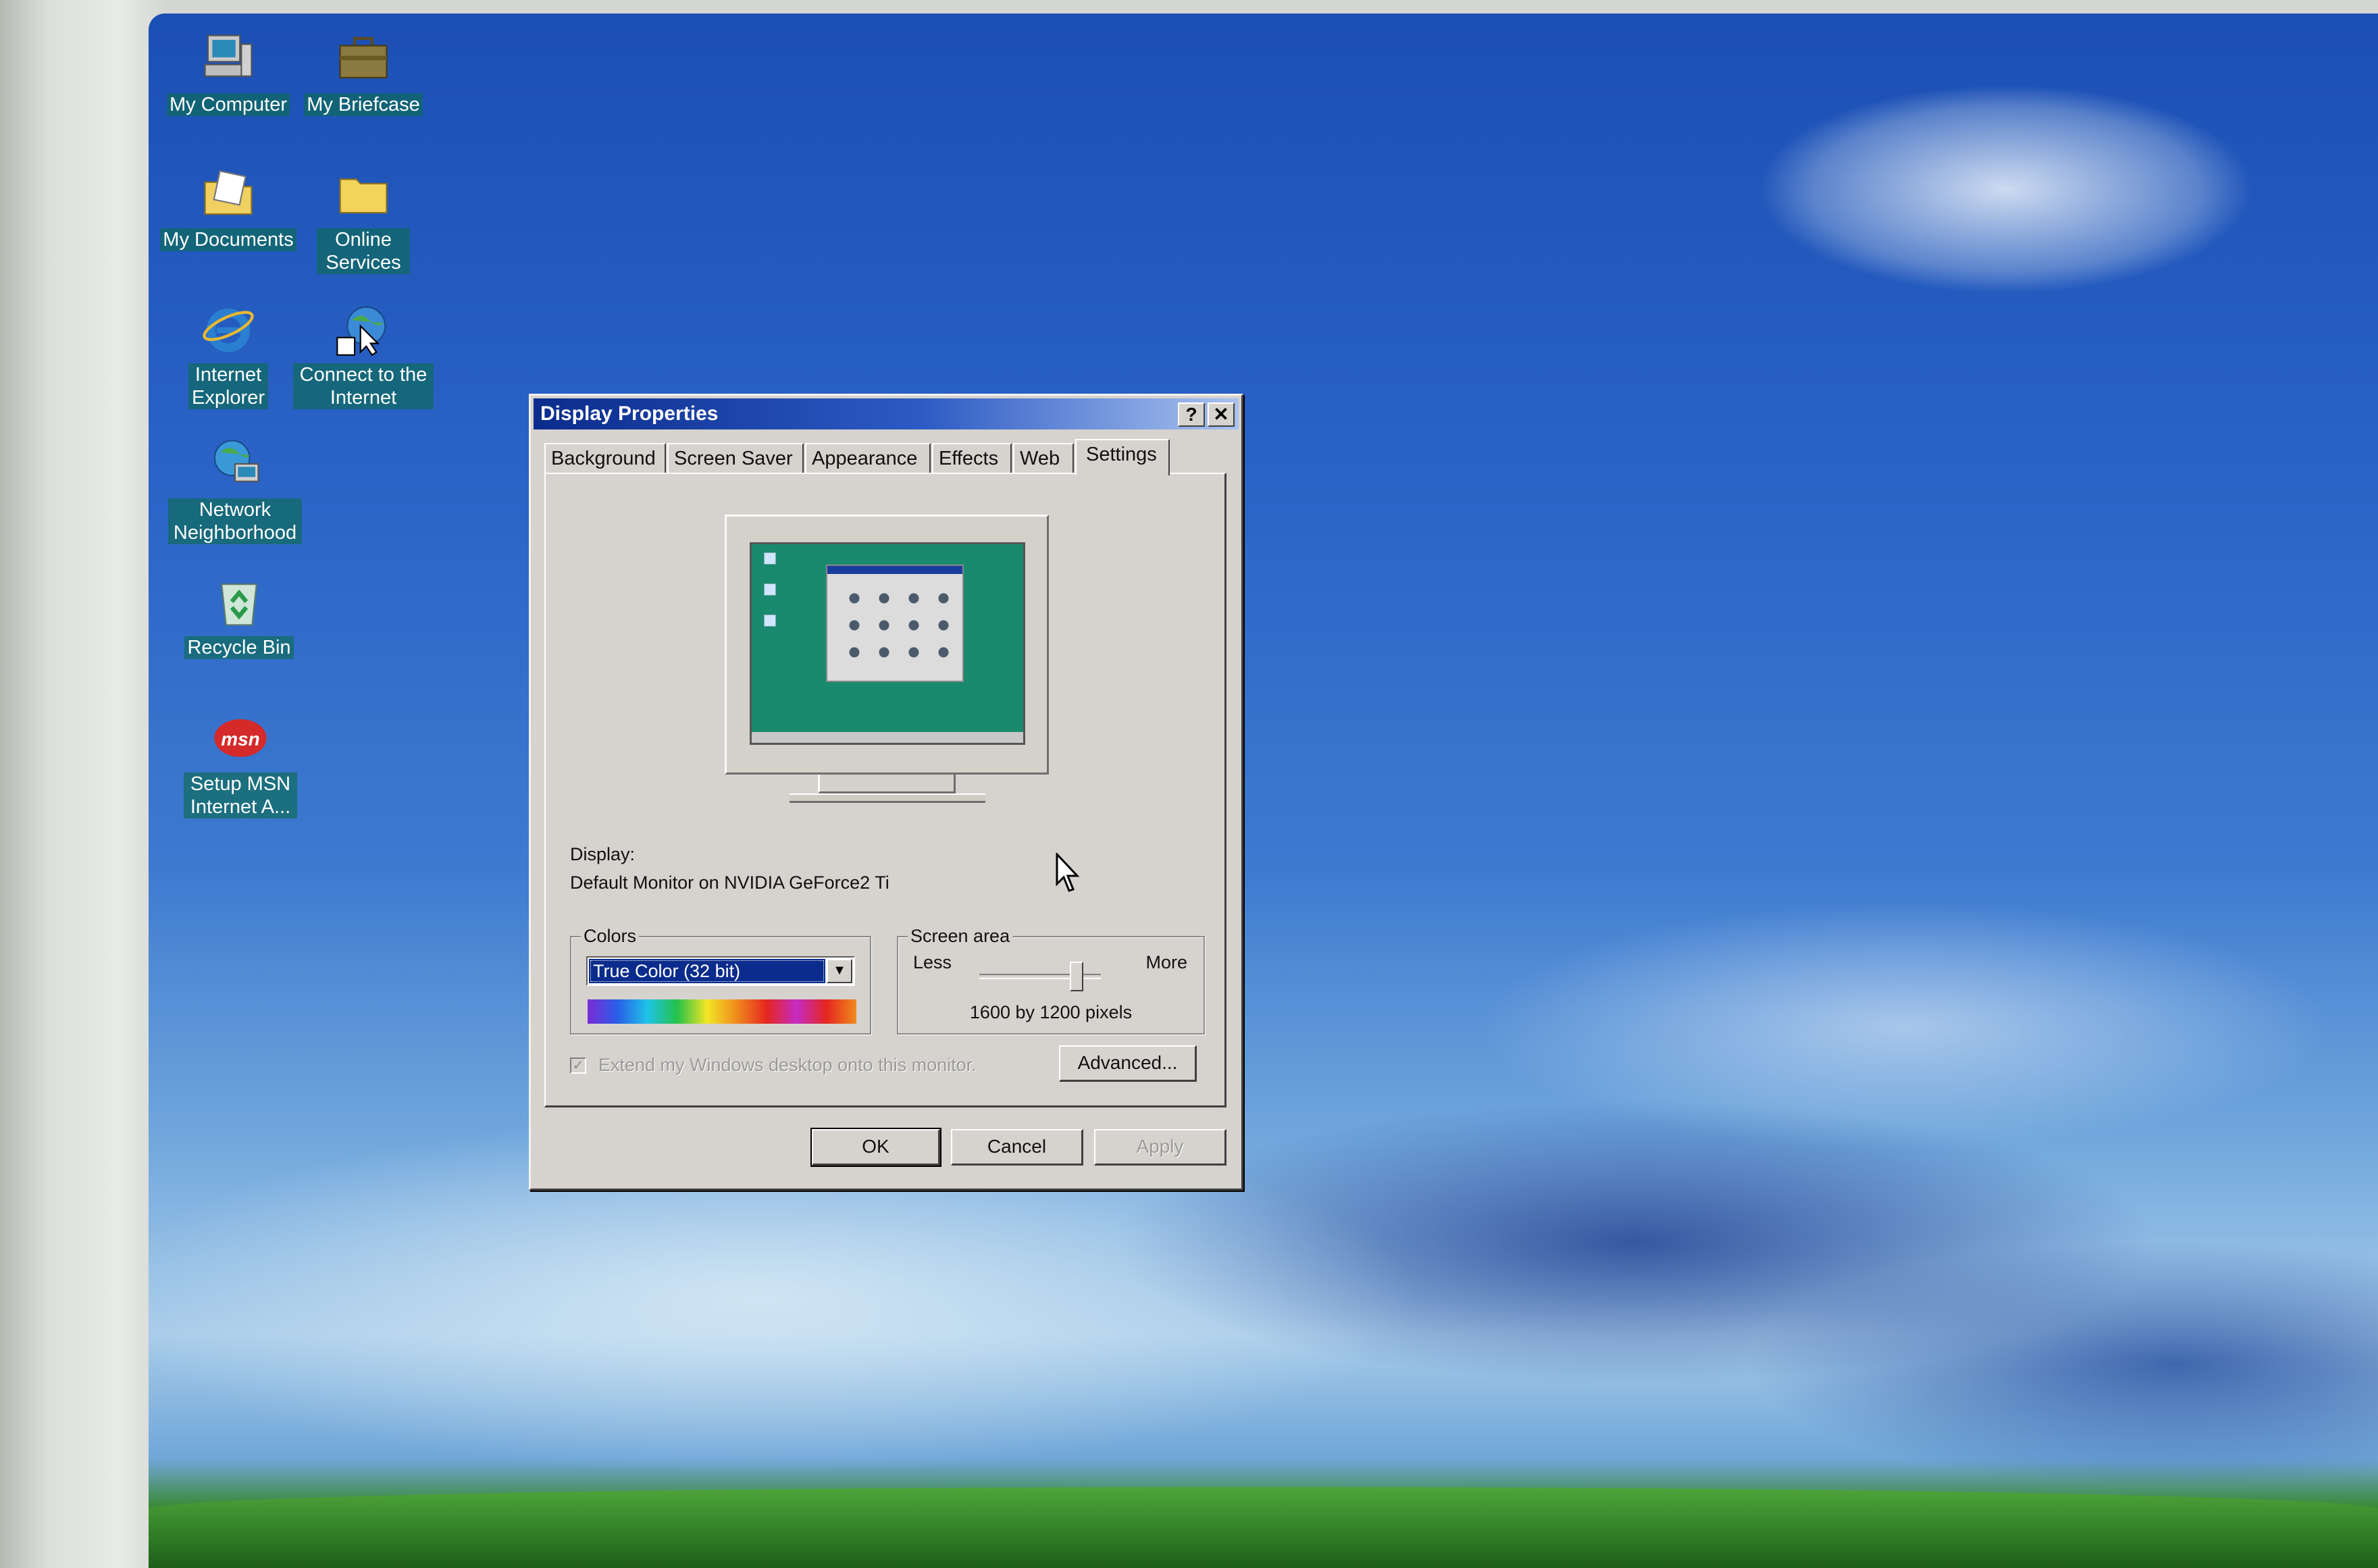 Image resolution: width=2378 pixels, height=1568 pixels. What do you see at coordinates (363, 219) in the screenshot?
I see `desktop-icon-online-services: Online Services` at bounding box center [363, 219].